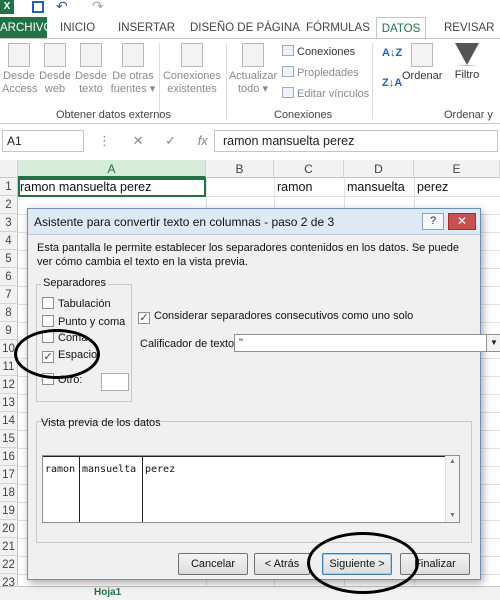 The width and height of the screenshot is (500, 600). What do you see at coordinates (469, 28) in the screenshot?
I see `tab-review: REVISAR` at bounding box center [469, 28].